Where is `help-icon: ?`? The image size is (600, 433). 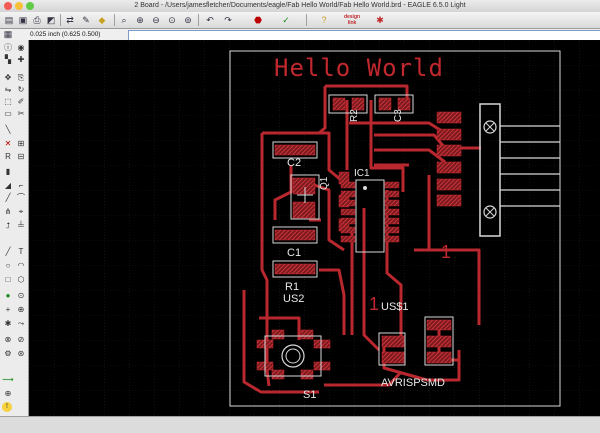
help-icon: ? is located at coordinates (324, 20).